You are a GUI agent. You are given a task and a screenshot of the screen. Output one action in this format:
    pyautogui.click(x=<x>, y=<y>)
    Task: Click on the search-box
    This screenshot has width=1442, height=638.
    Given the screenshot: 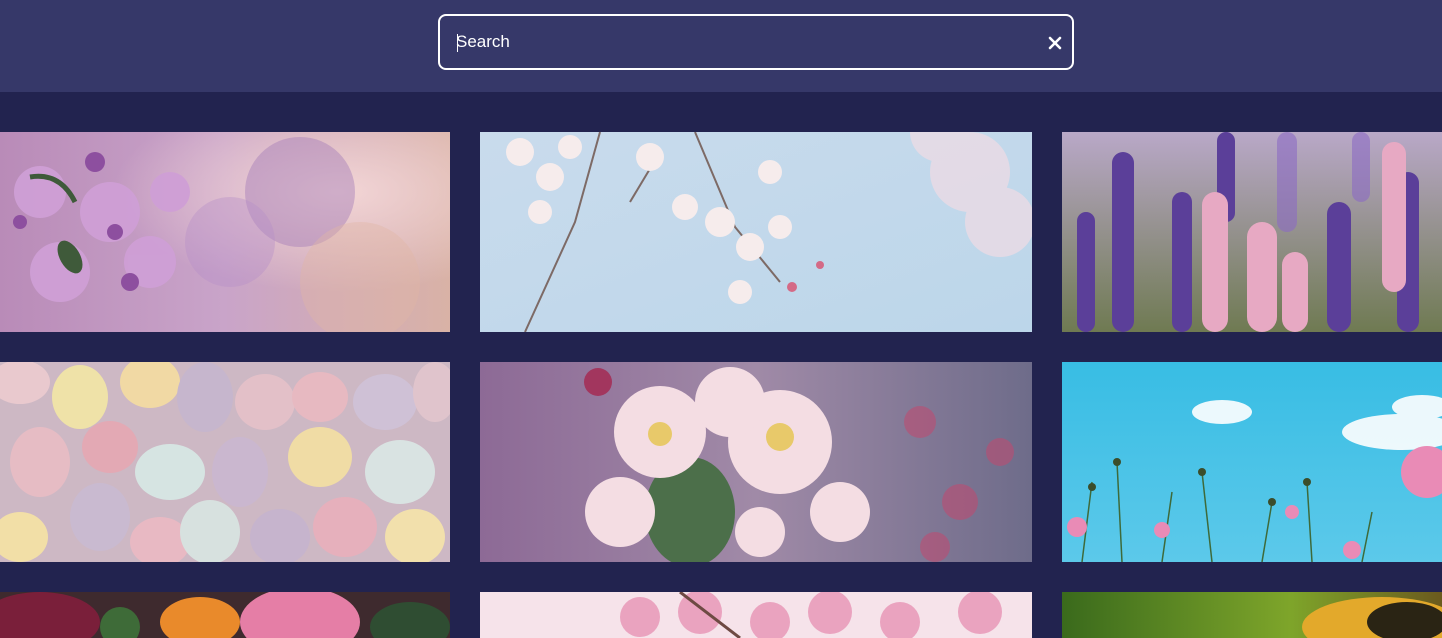 What is the action you would take?
    pyautogui.click(x=756, y=42)
    